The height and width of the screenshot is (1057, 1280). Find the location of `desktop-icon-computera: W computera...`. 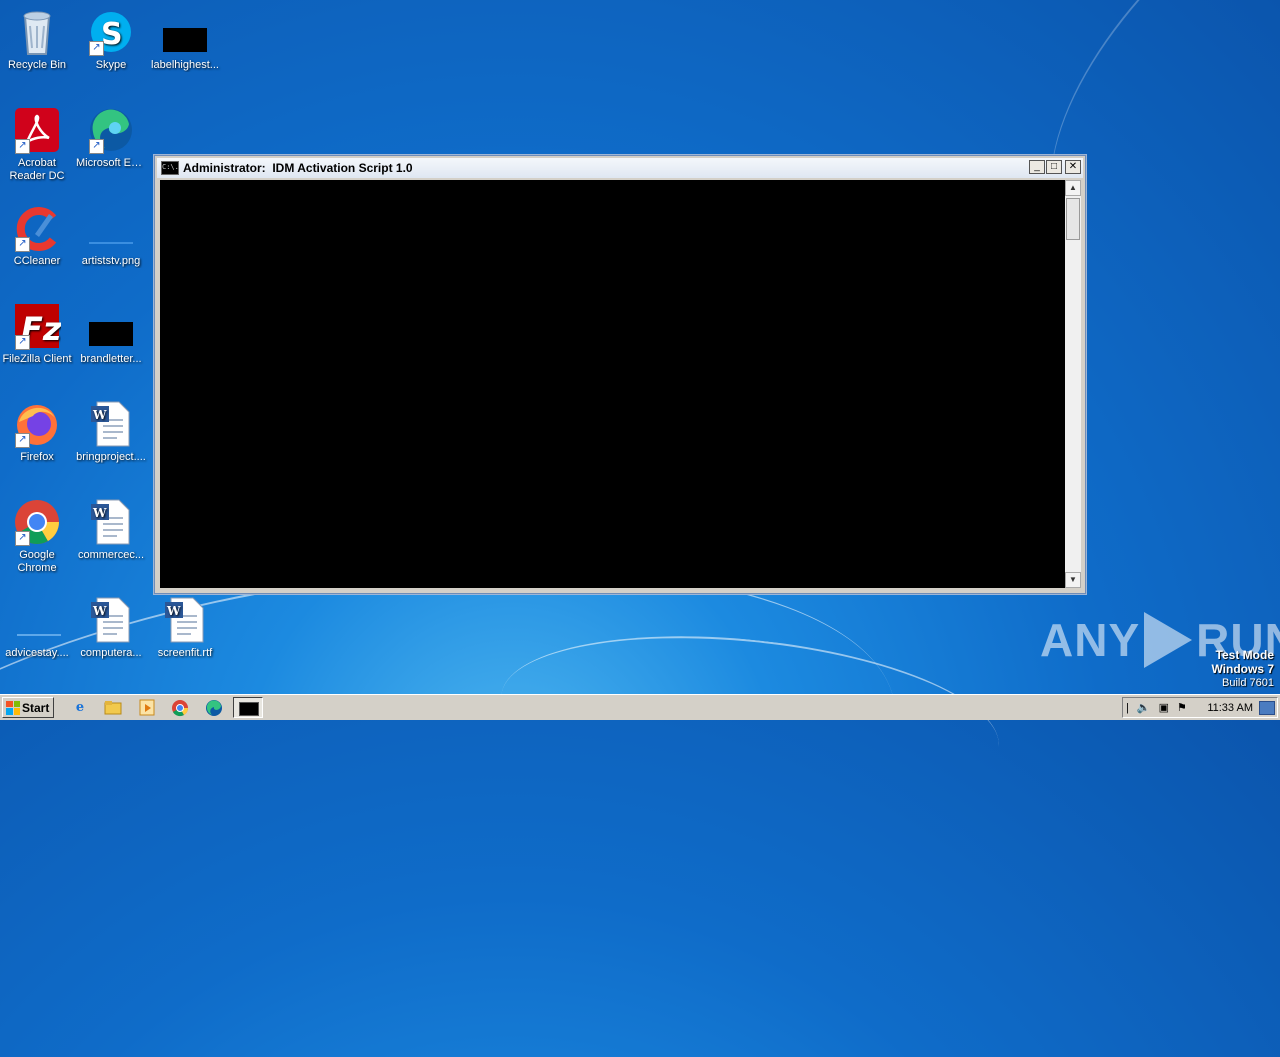

desktop-icon-computera: W computera... is located at coordinates (111, 628).